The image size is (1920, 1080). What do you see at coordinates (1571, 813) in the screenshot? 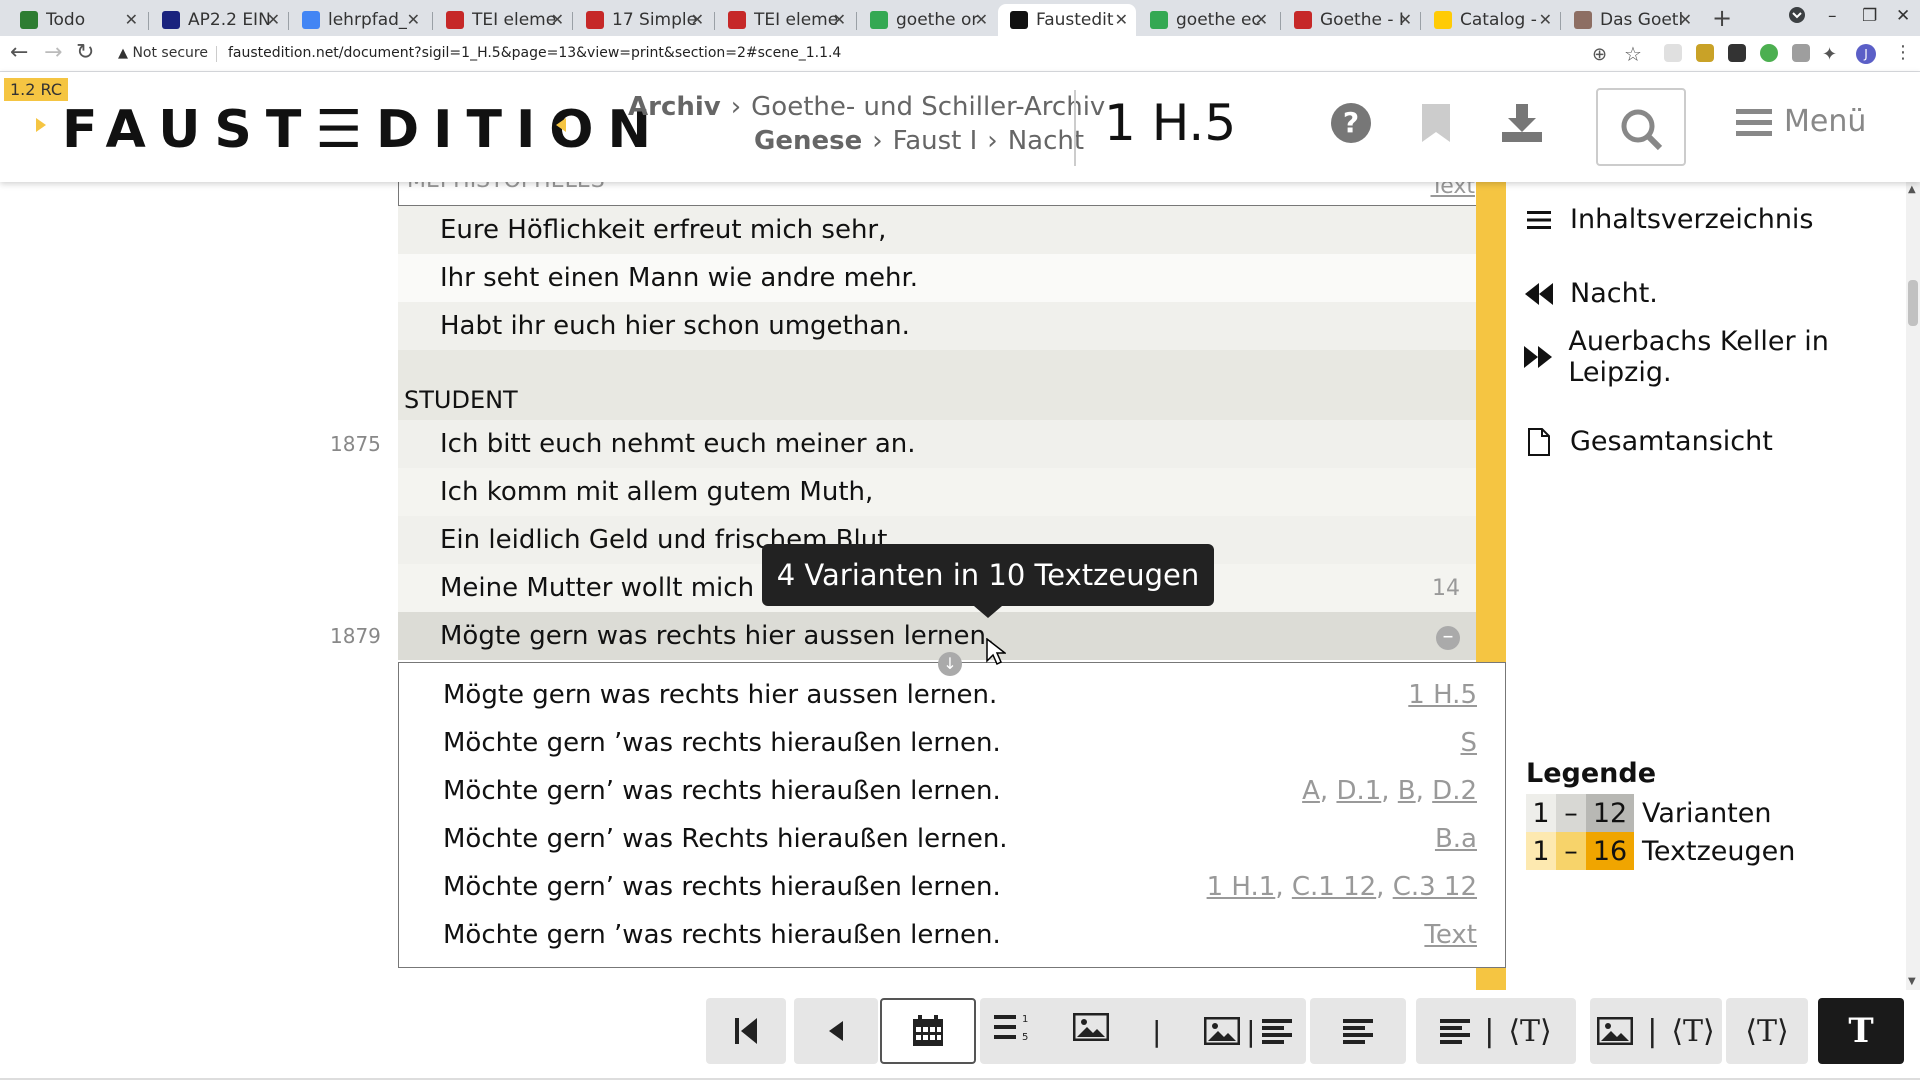
I see `legend-scale-cell: –` at bounding box center [1571, 813].